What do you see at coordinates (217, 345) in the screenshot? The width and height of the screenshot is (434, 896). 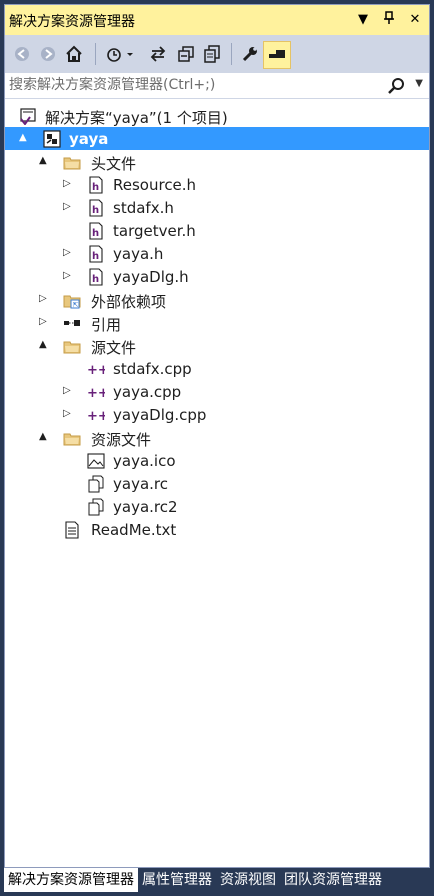 I see `tree-item: ▲ 源文件` at bounding box center [217, 345].